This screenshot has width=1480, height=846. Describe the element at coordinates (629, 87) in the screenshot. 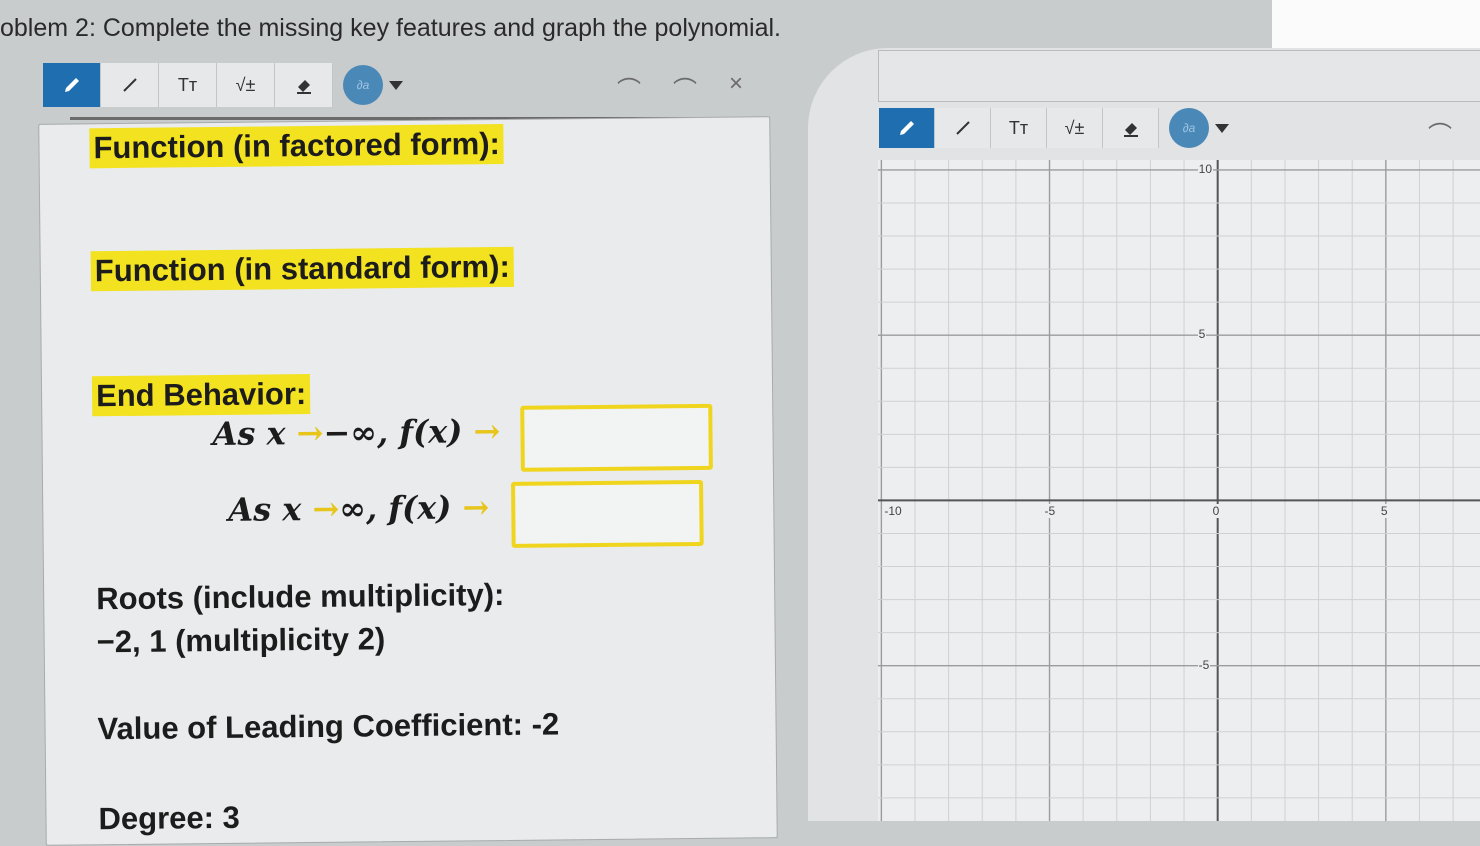

I see `undo-icon: ⌒` at that location.